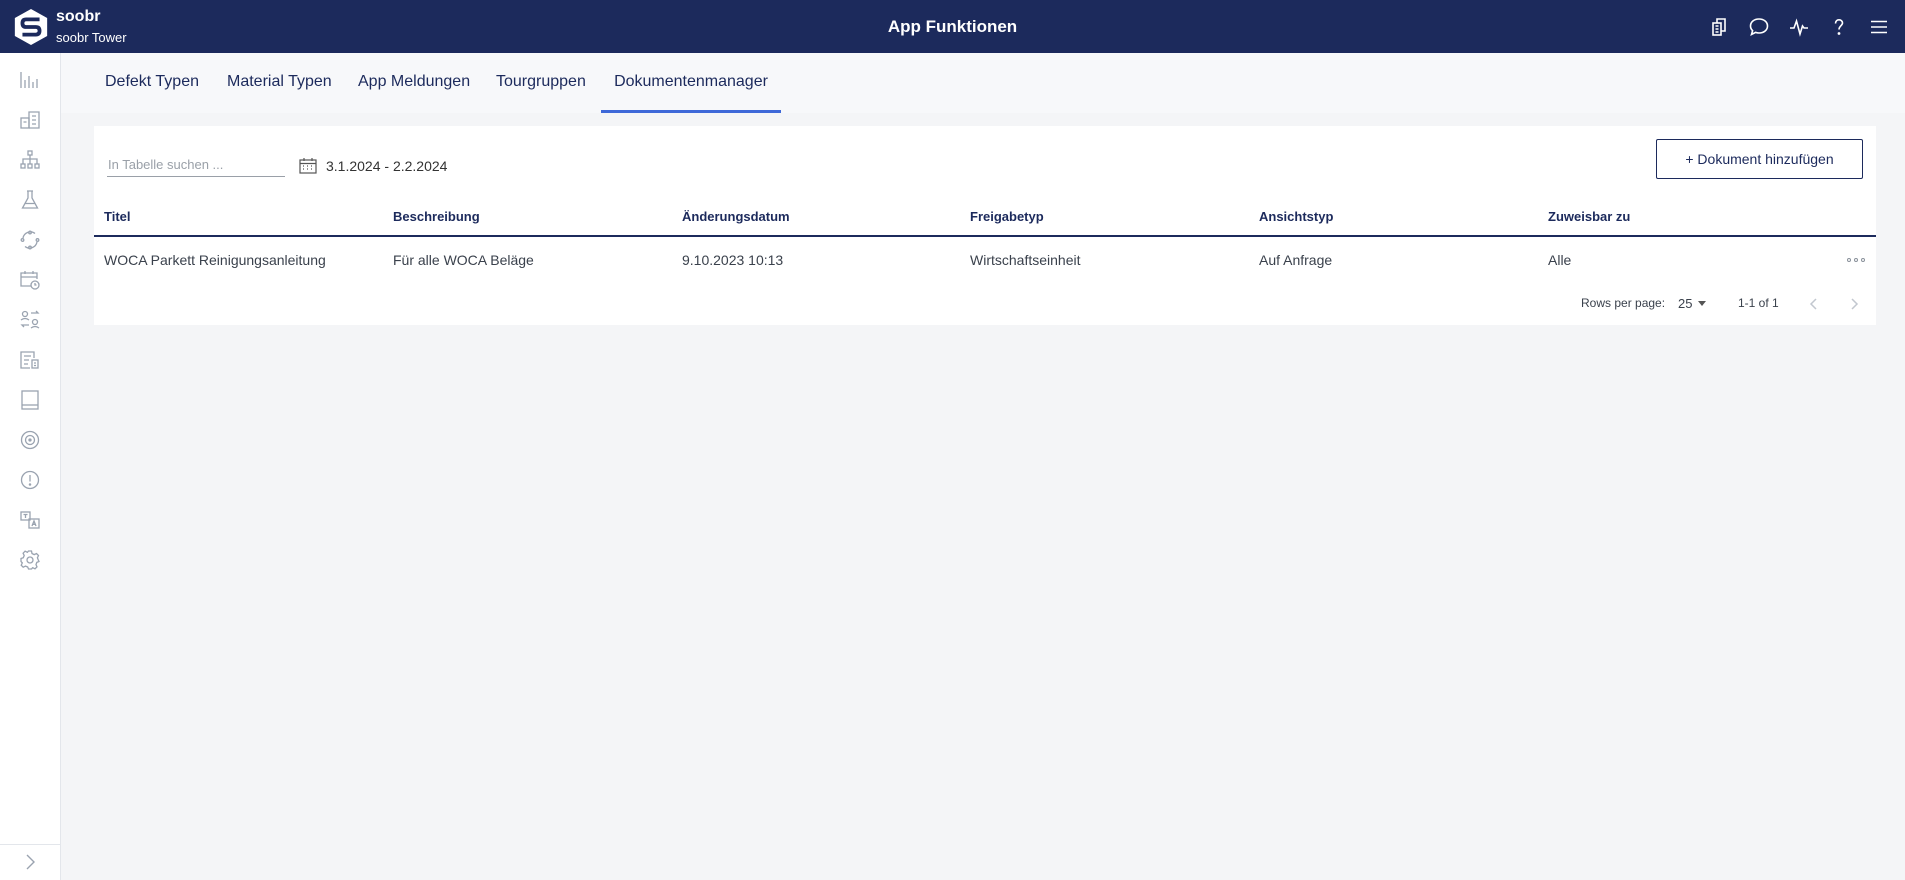  What do you see at coordinates (69, 27) in the screenshot?
I see `brand: soobr soobr Tower` at bounding box center [69, 27].